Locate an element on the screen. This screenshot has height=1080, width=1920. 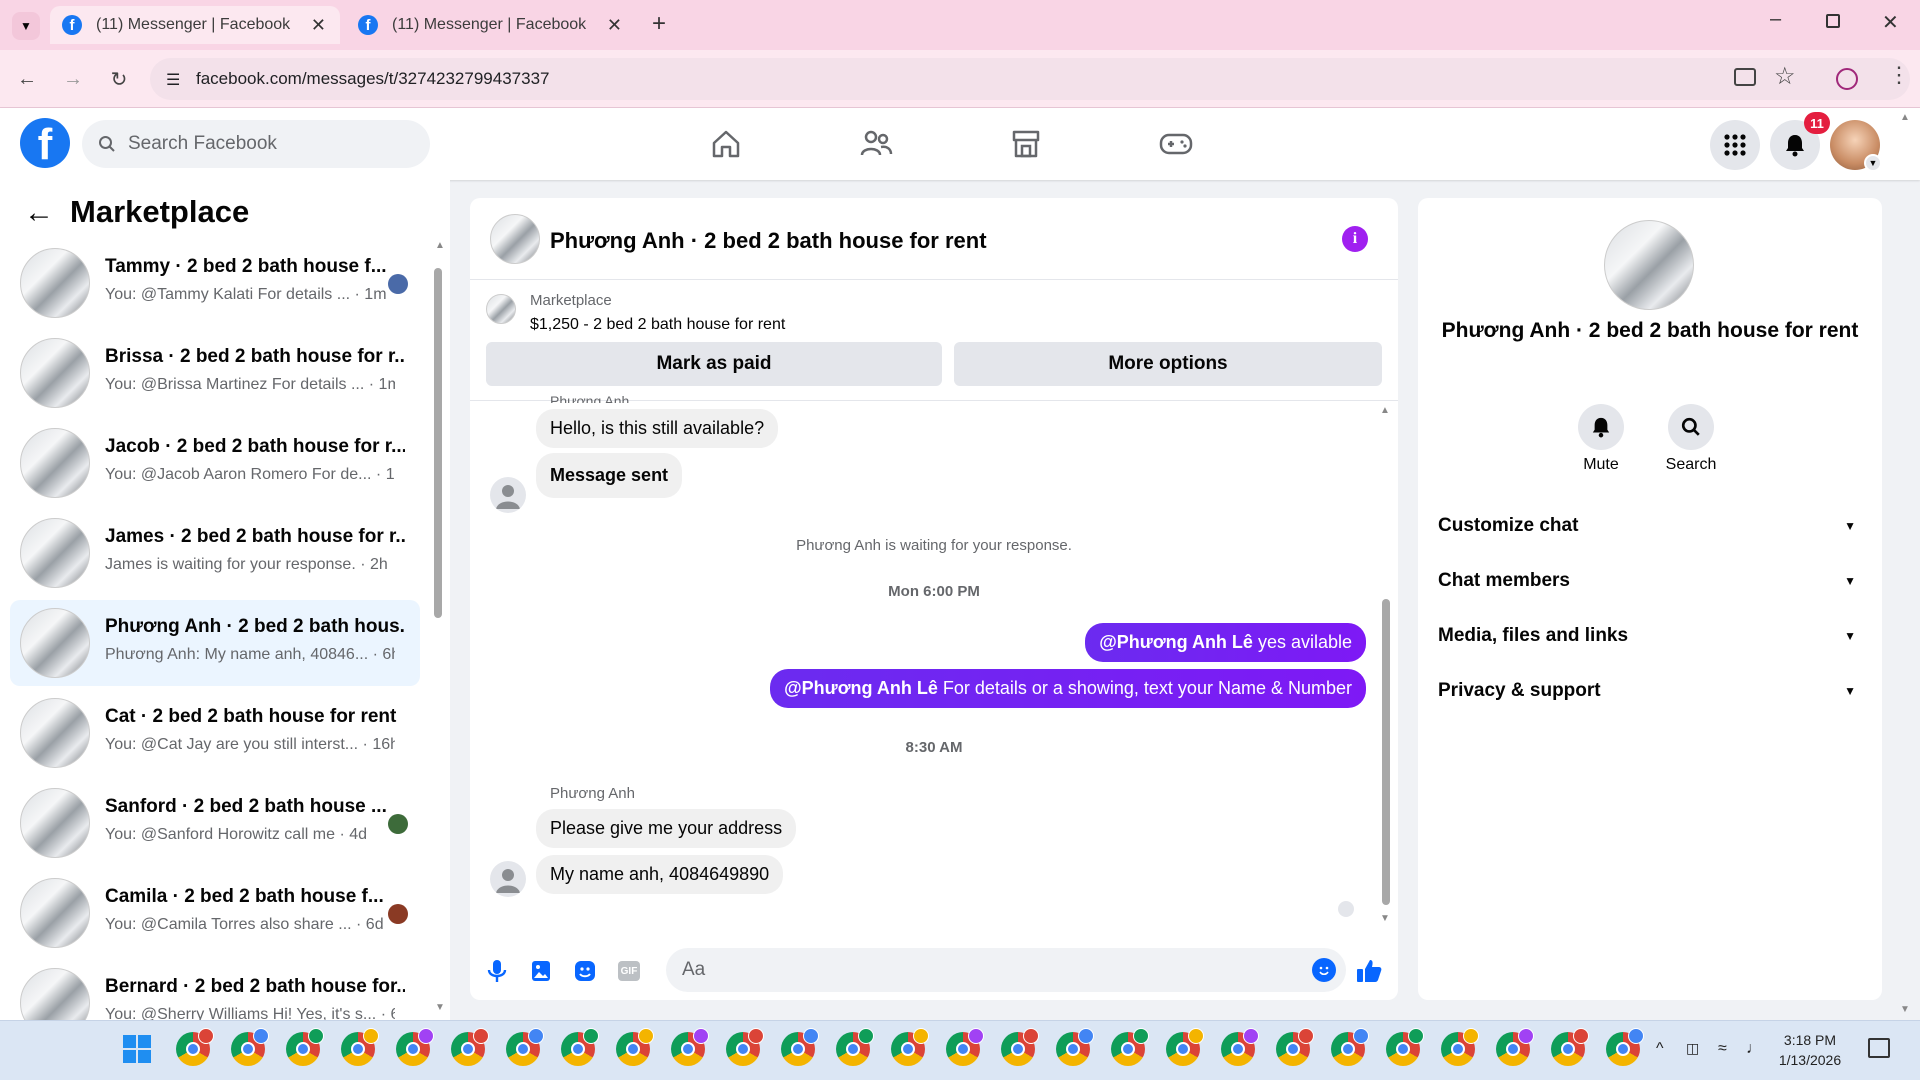
details-listing-thumbnail is located at coordinates (1649, 265).